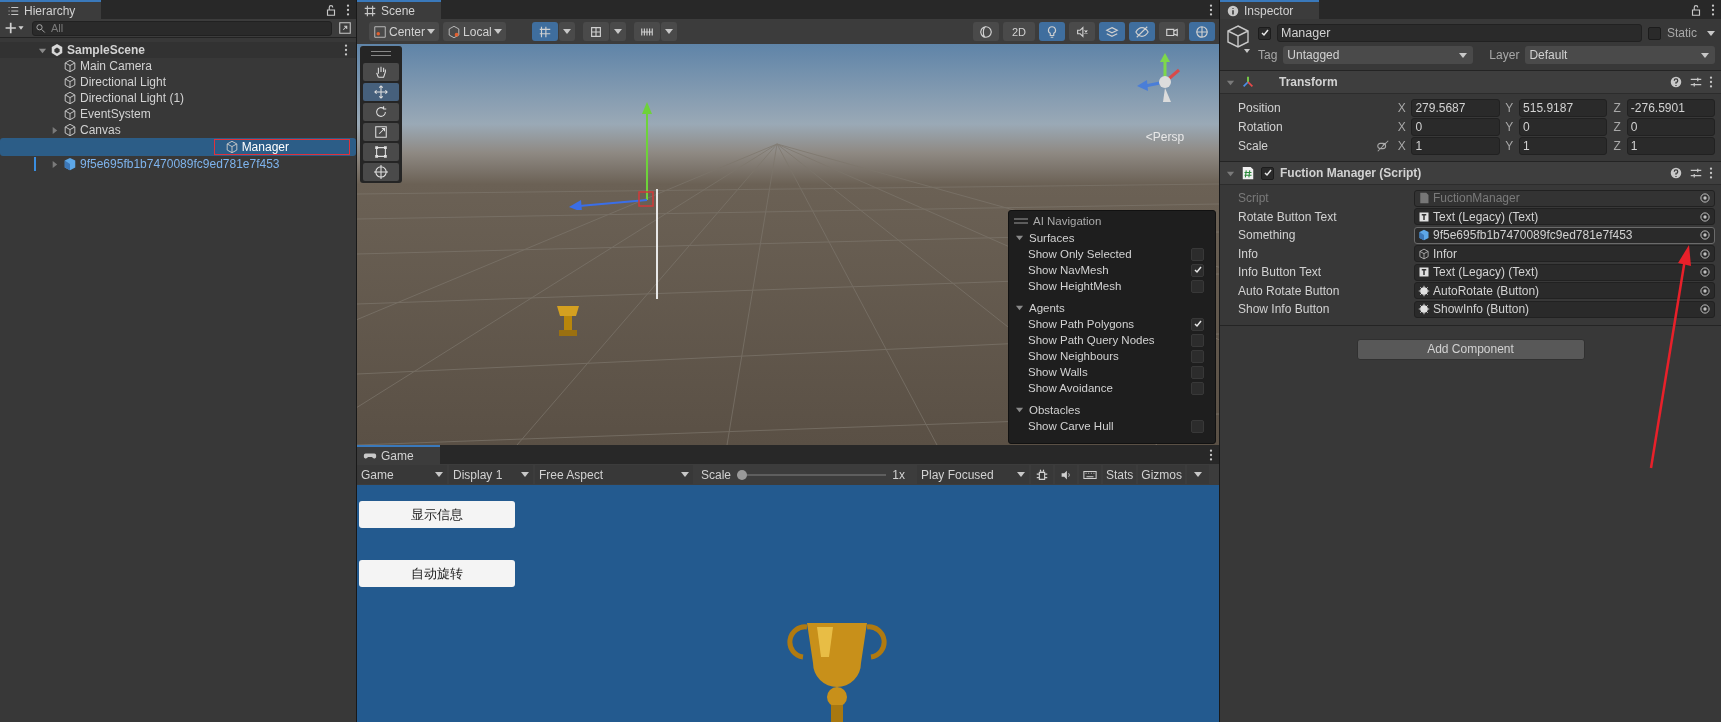 Image resolution: width=1721 pixels, height=722 pixels. Describe the element at coordinates (1564, 272) in the screenshot. I see `object-reference-field: Text (Legacy) (Text)` at that location.